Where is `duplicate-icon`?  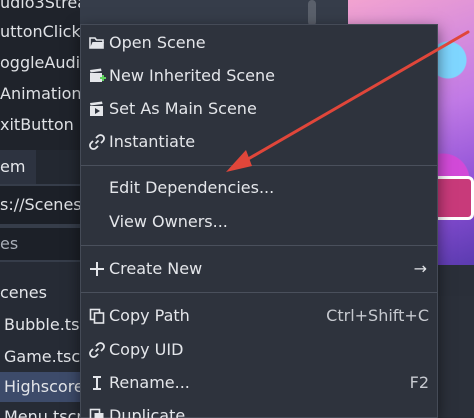 duplicate-icon is located at coordinates (97, 412).